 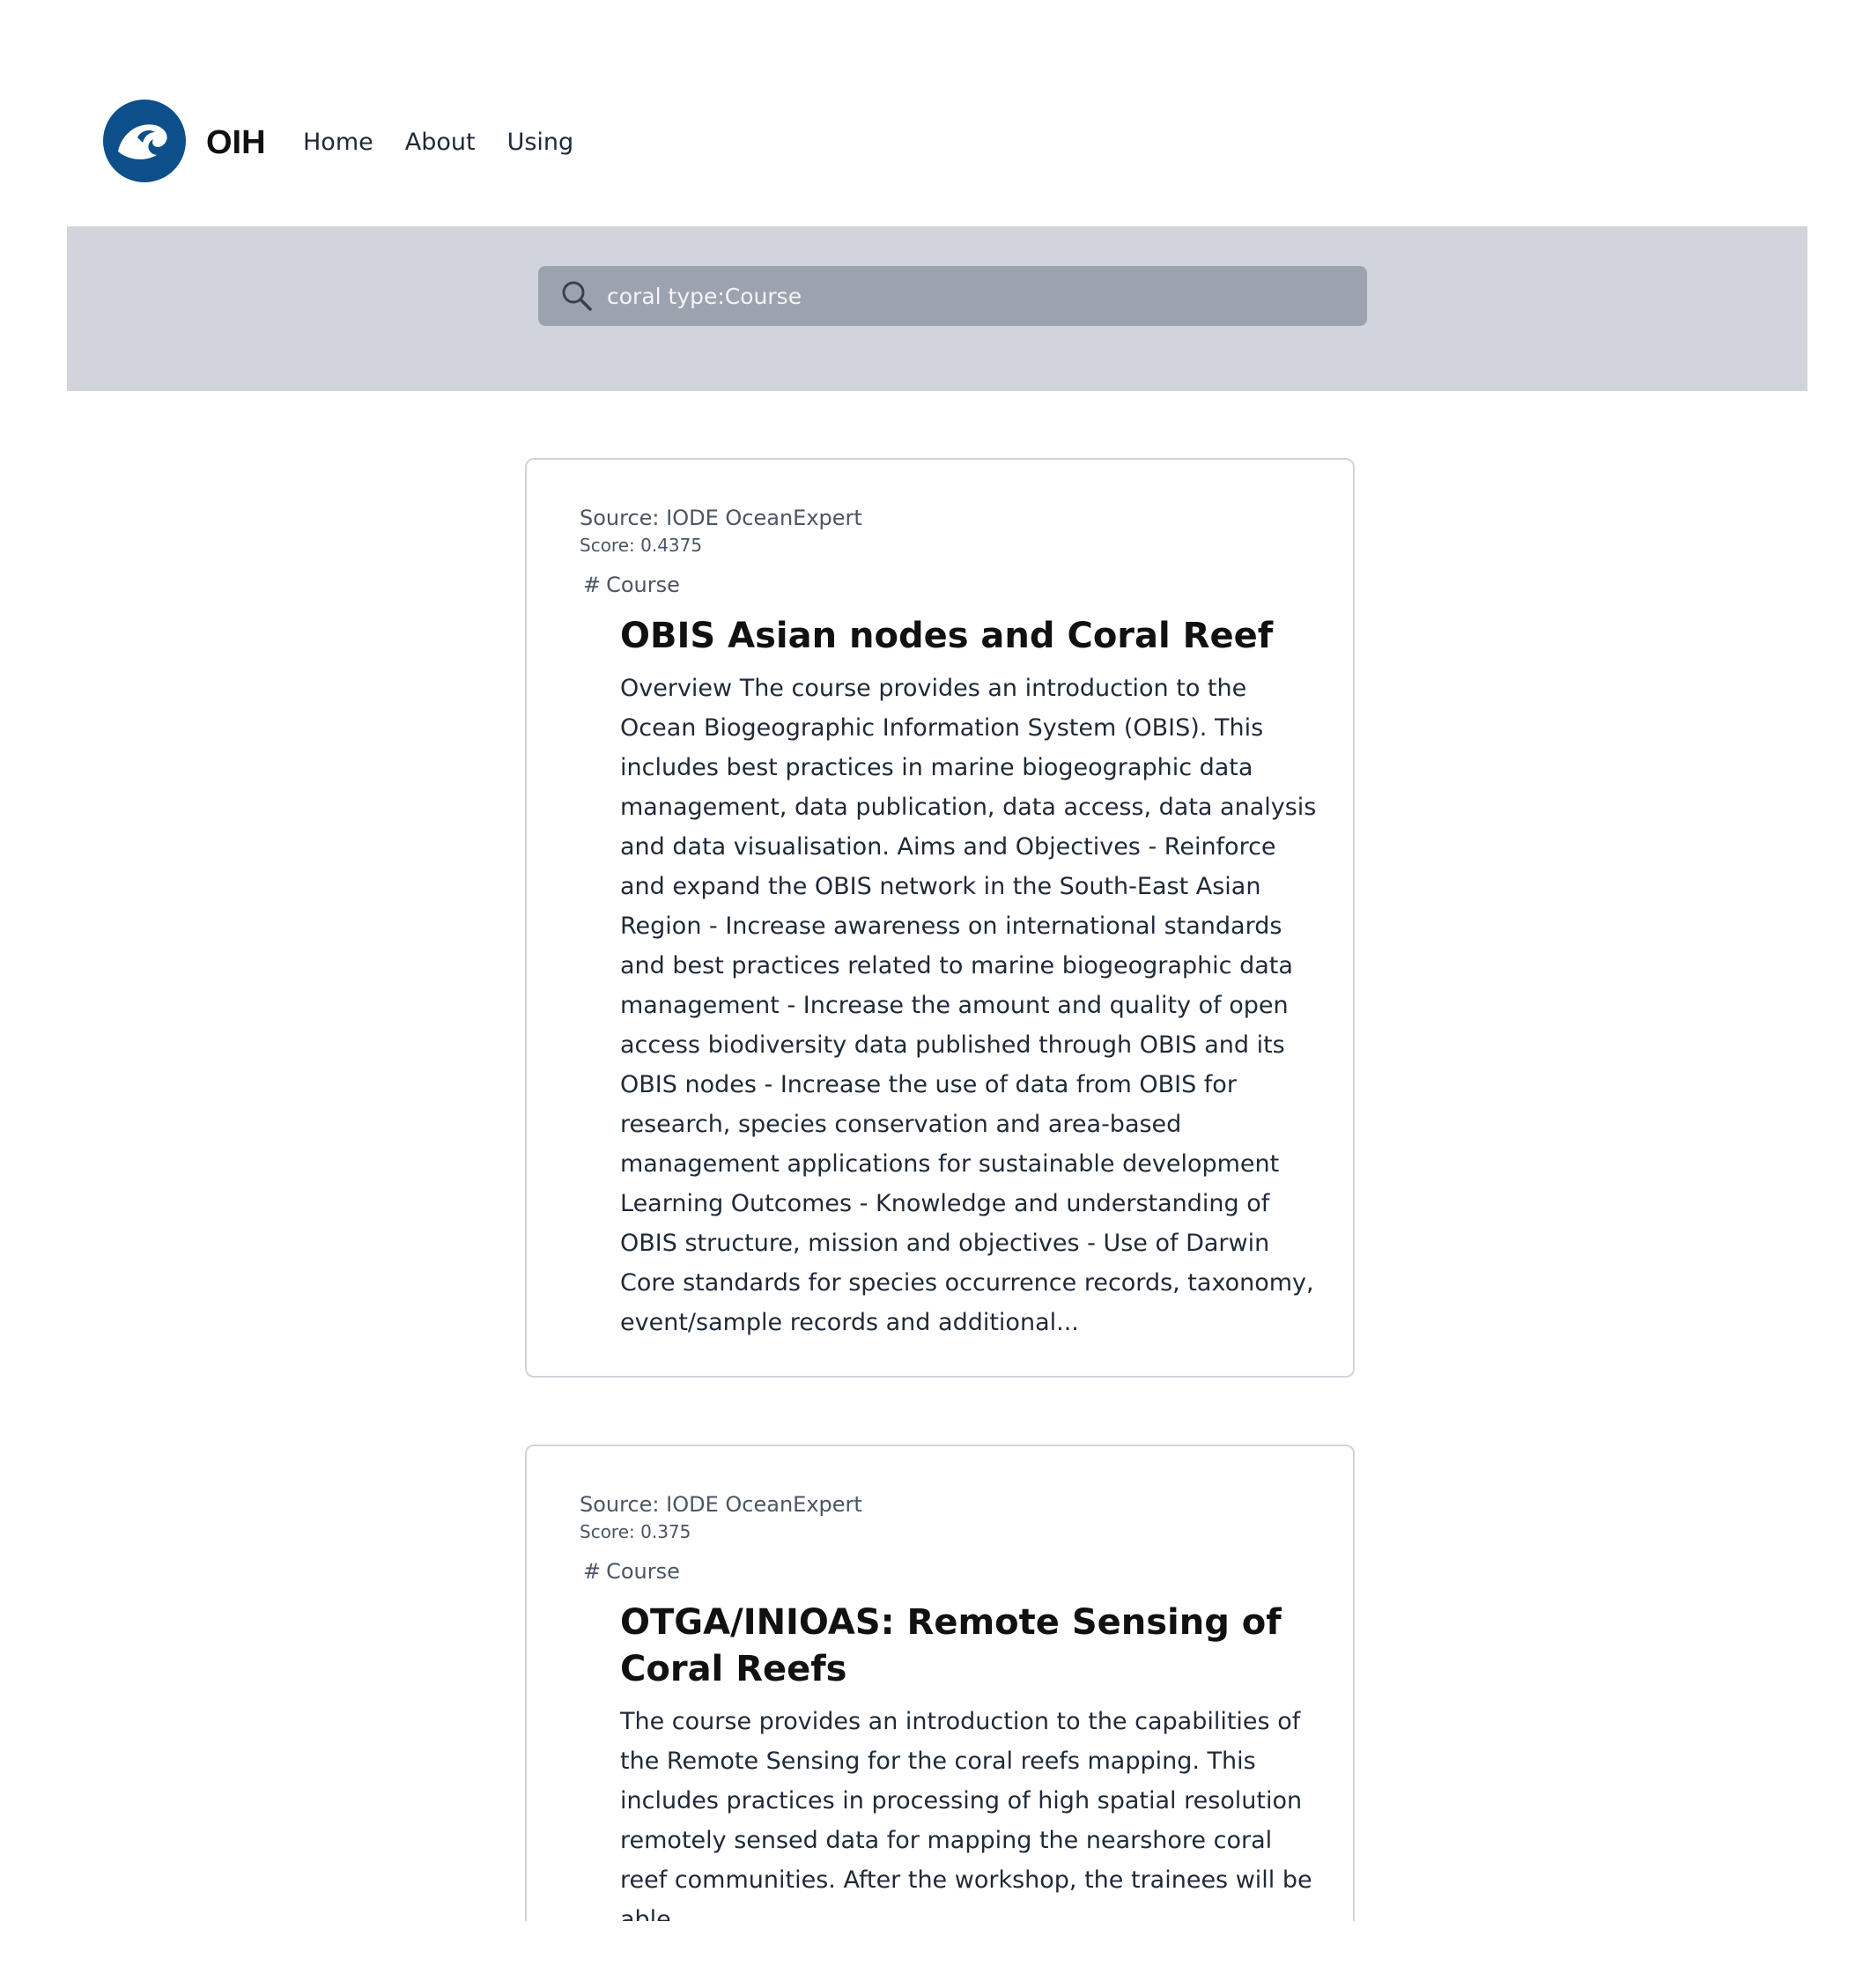 I want to click on search-band, so click(x=937, y=308).